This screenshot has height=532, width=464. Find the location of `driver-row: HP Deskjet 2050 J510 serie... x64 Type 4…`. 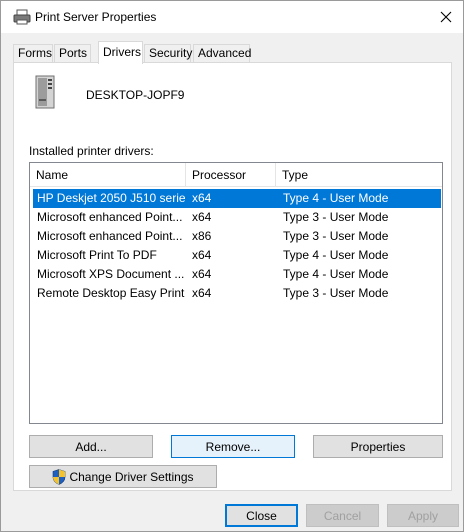

driver-row: HP Deskjet 2050 J510 serie... x64 Type 4… is located at coordinates (237, 198).